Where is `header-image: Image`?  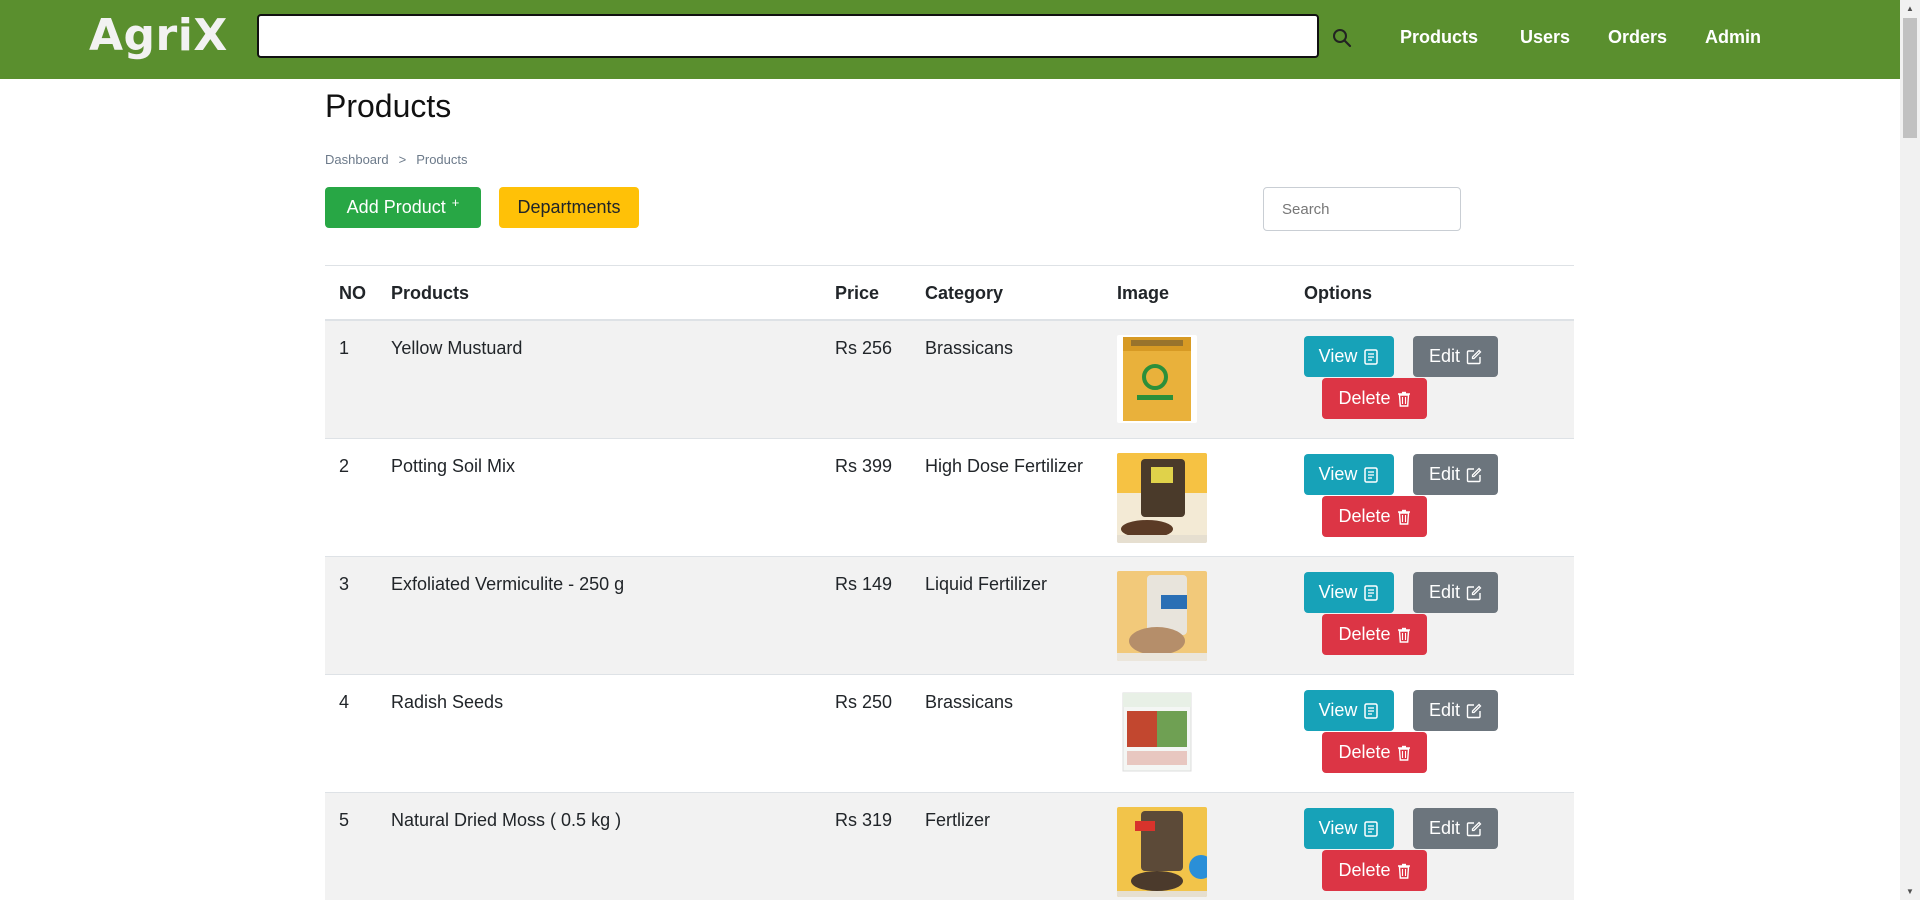 header-image: Image is located at coordinates (1143, 293).